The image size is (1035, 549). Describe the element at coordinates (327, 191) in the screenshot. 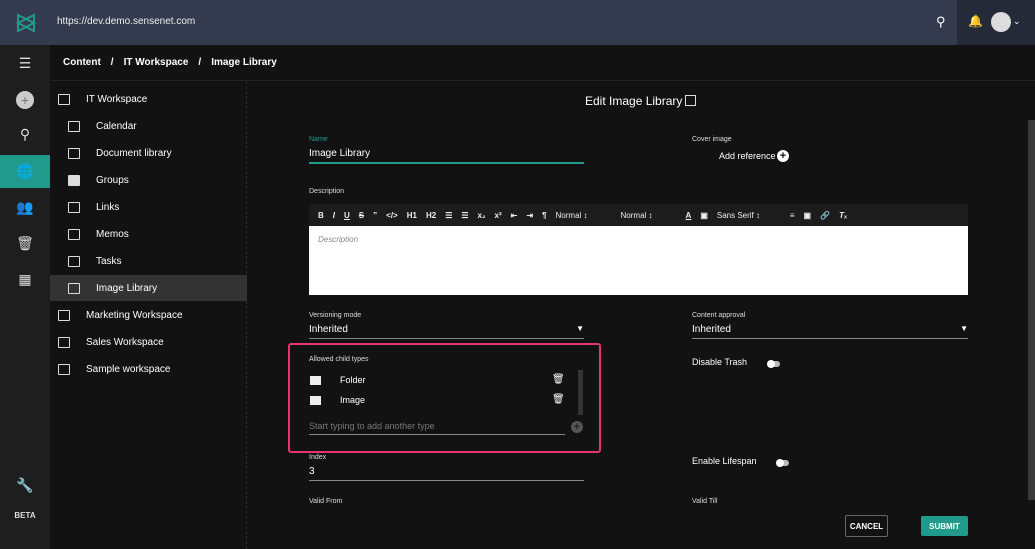

I see `description-label: Description` at that location.